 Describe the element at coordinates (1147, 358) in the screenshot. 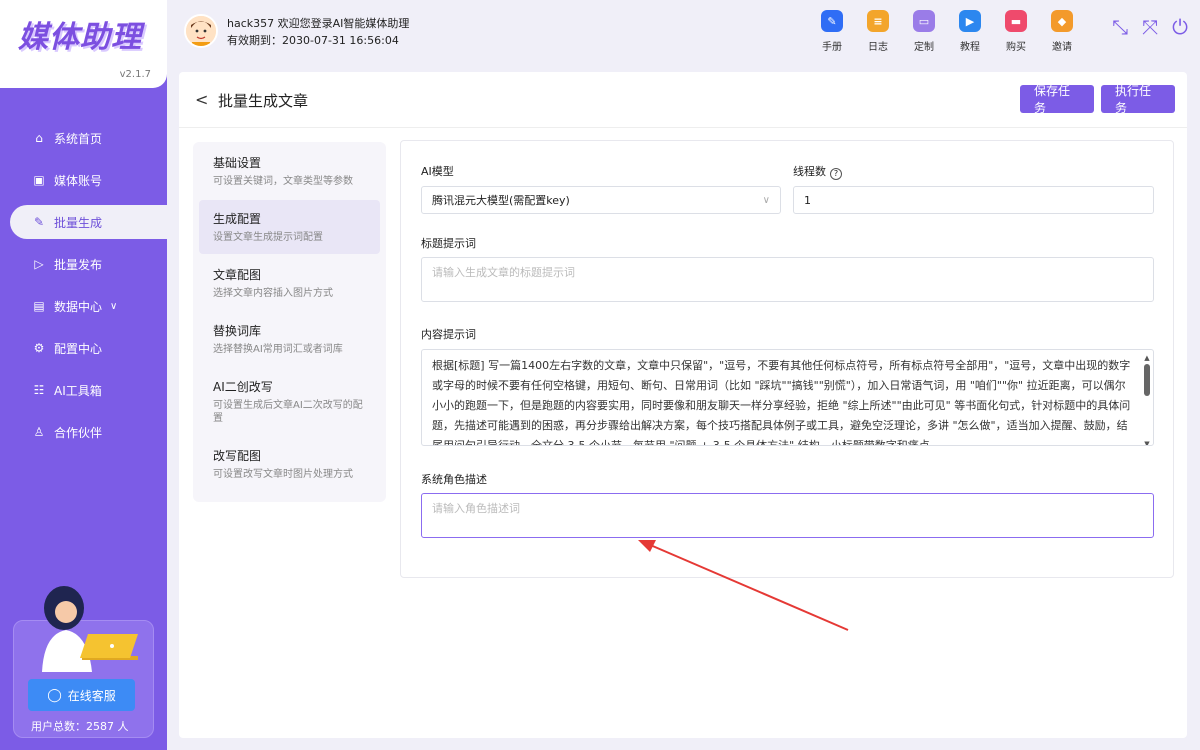

I see `scroll-up-icon: ▲` at that location.